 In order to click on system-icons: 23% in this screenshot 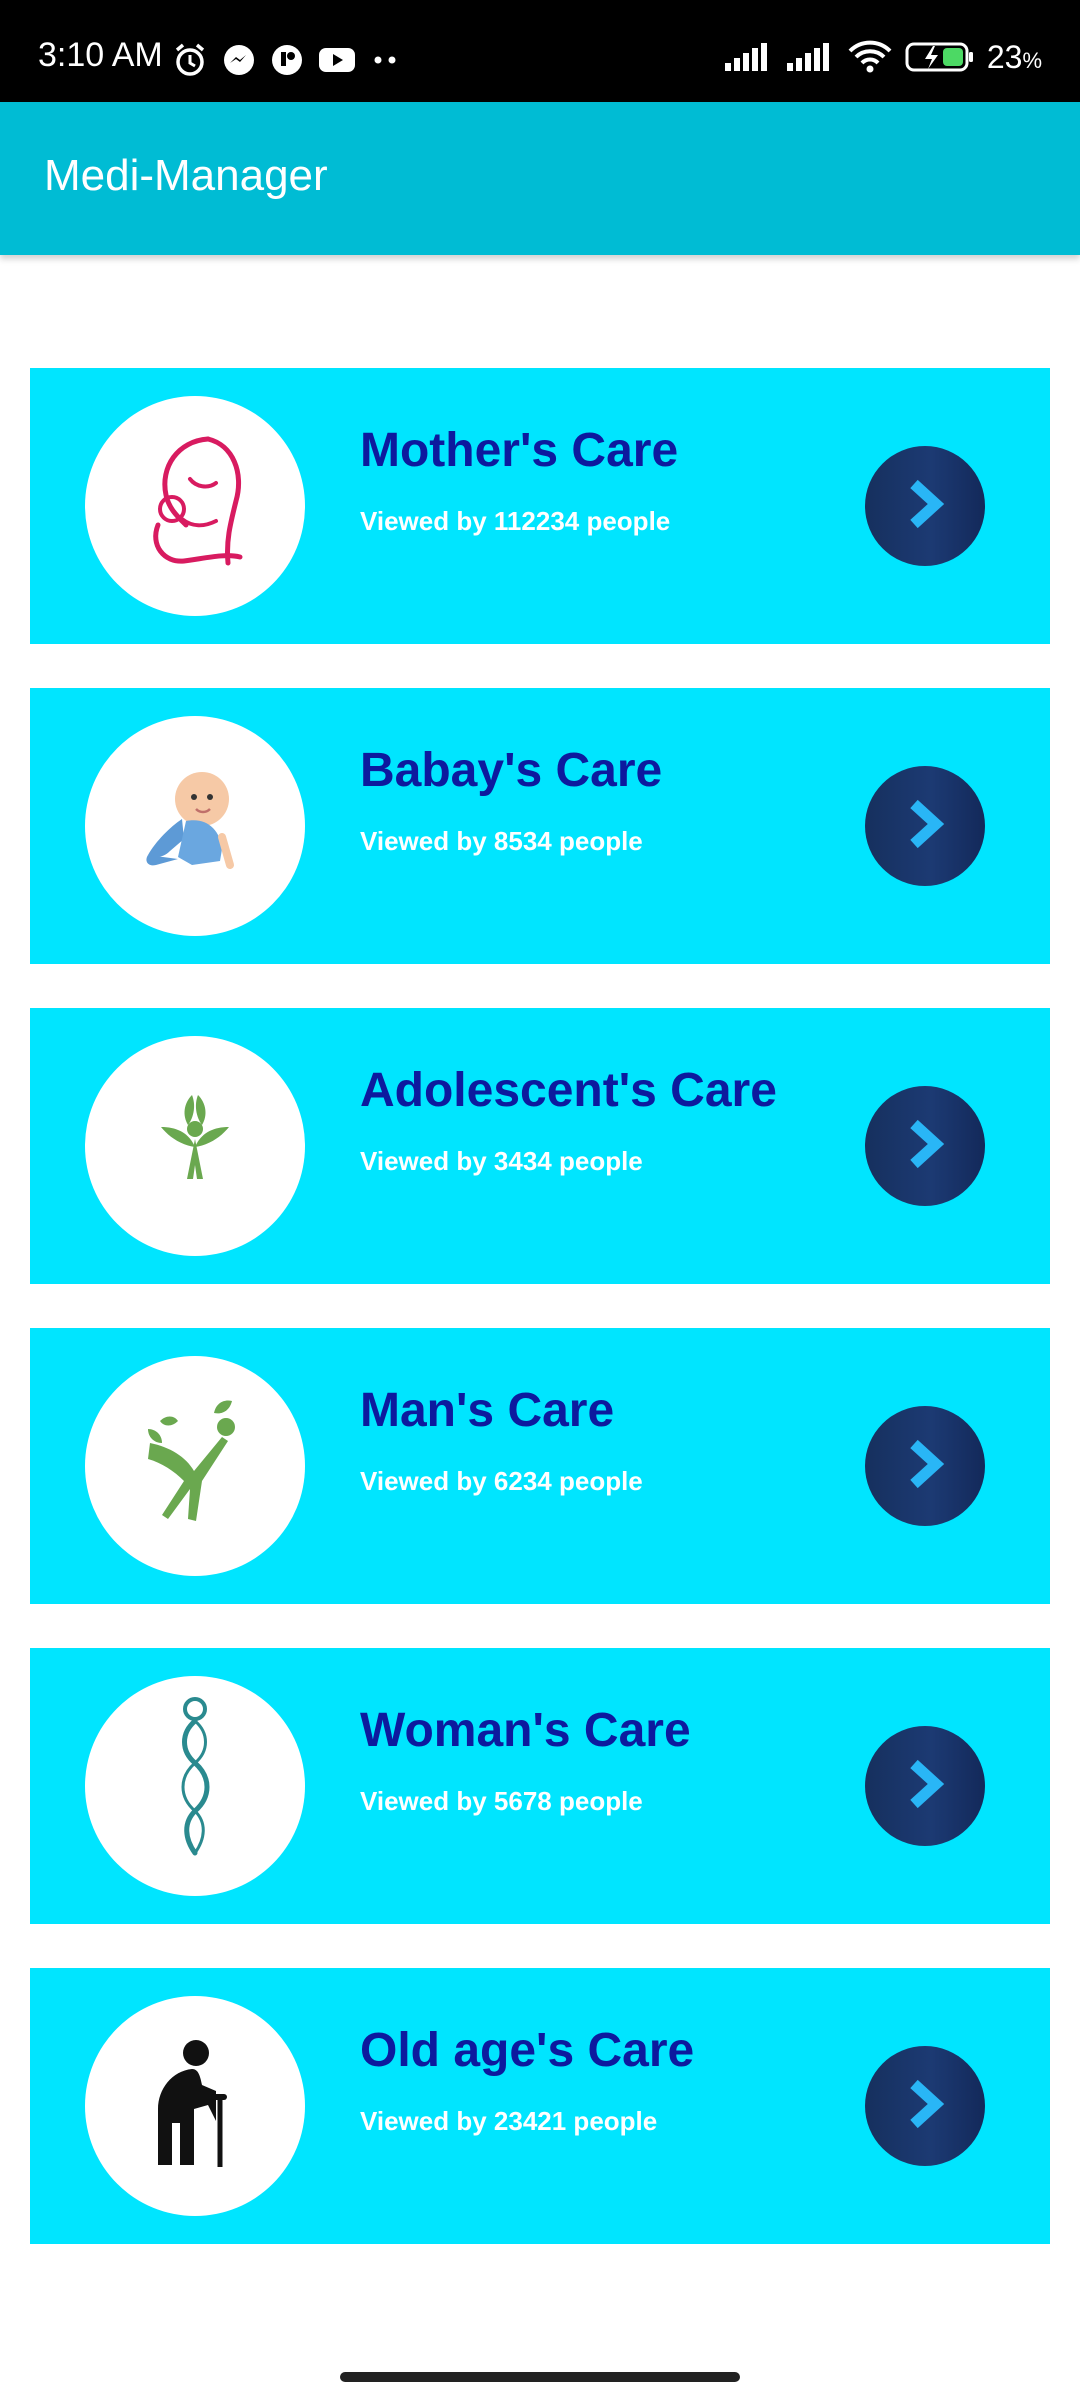, I will do `click(882, 57)`.